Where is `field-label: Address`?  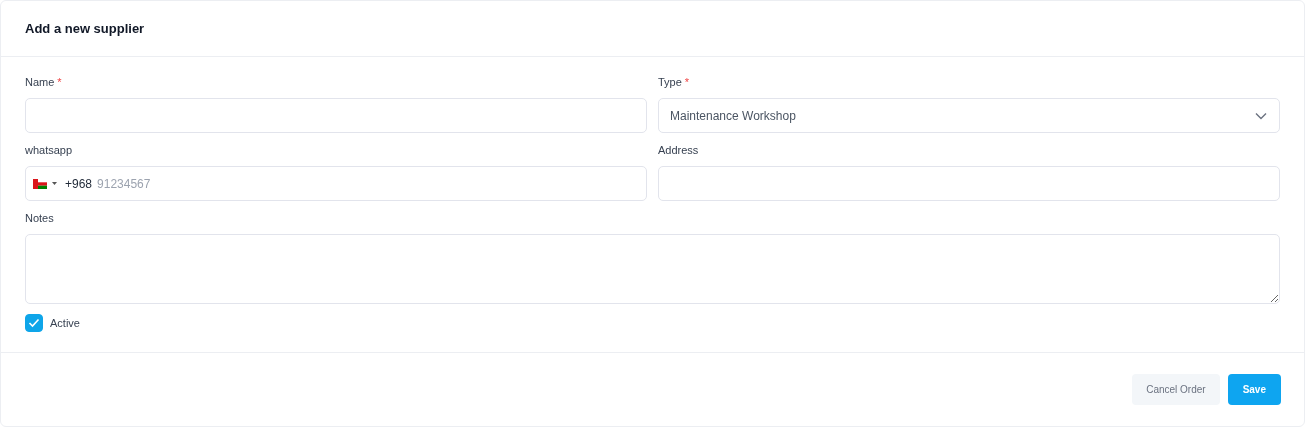 field-label: Address is located at coordinates (678, 150).